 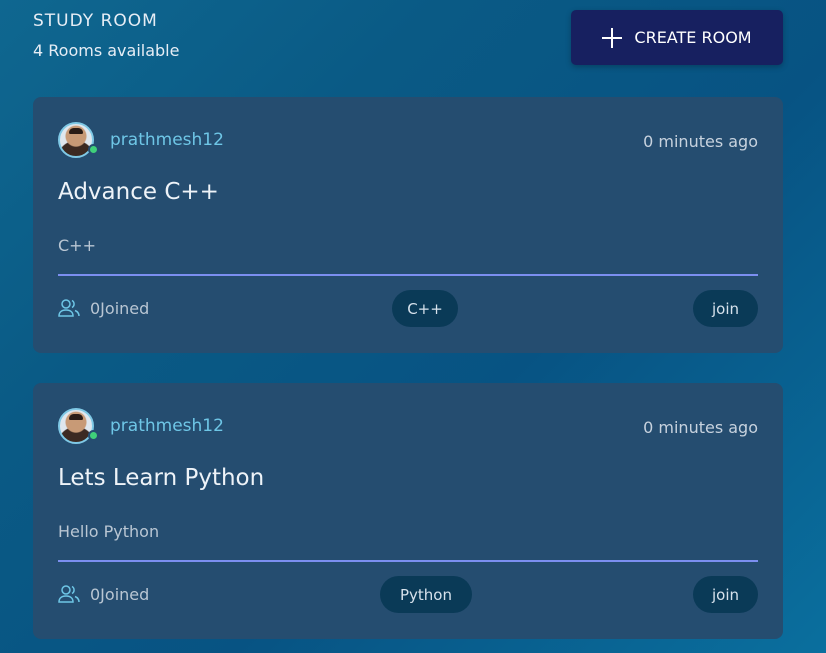 I want to click on topic-tag: Python, so click(x=426, y=594).